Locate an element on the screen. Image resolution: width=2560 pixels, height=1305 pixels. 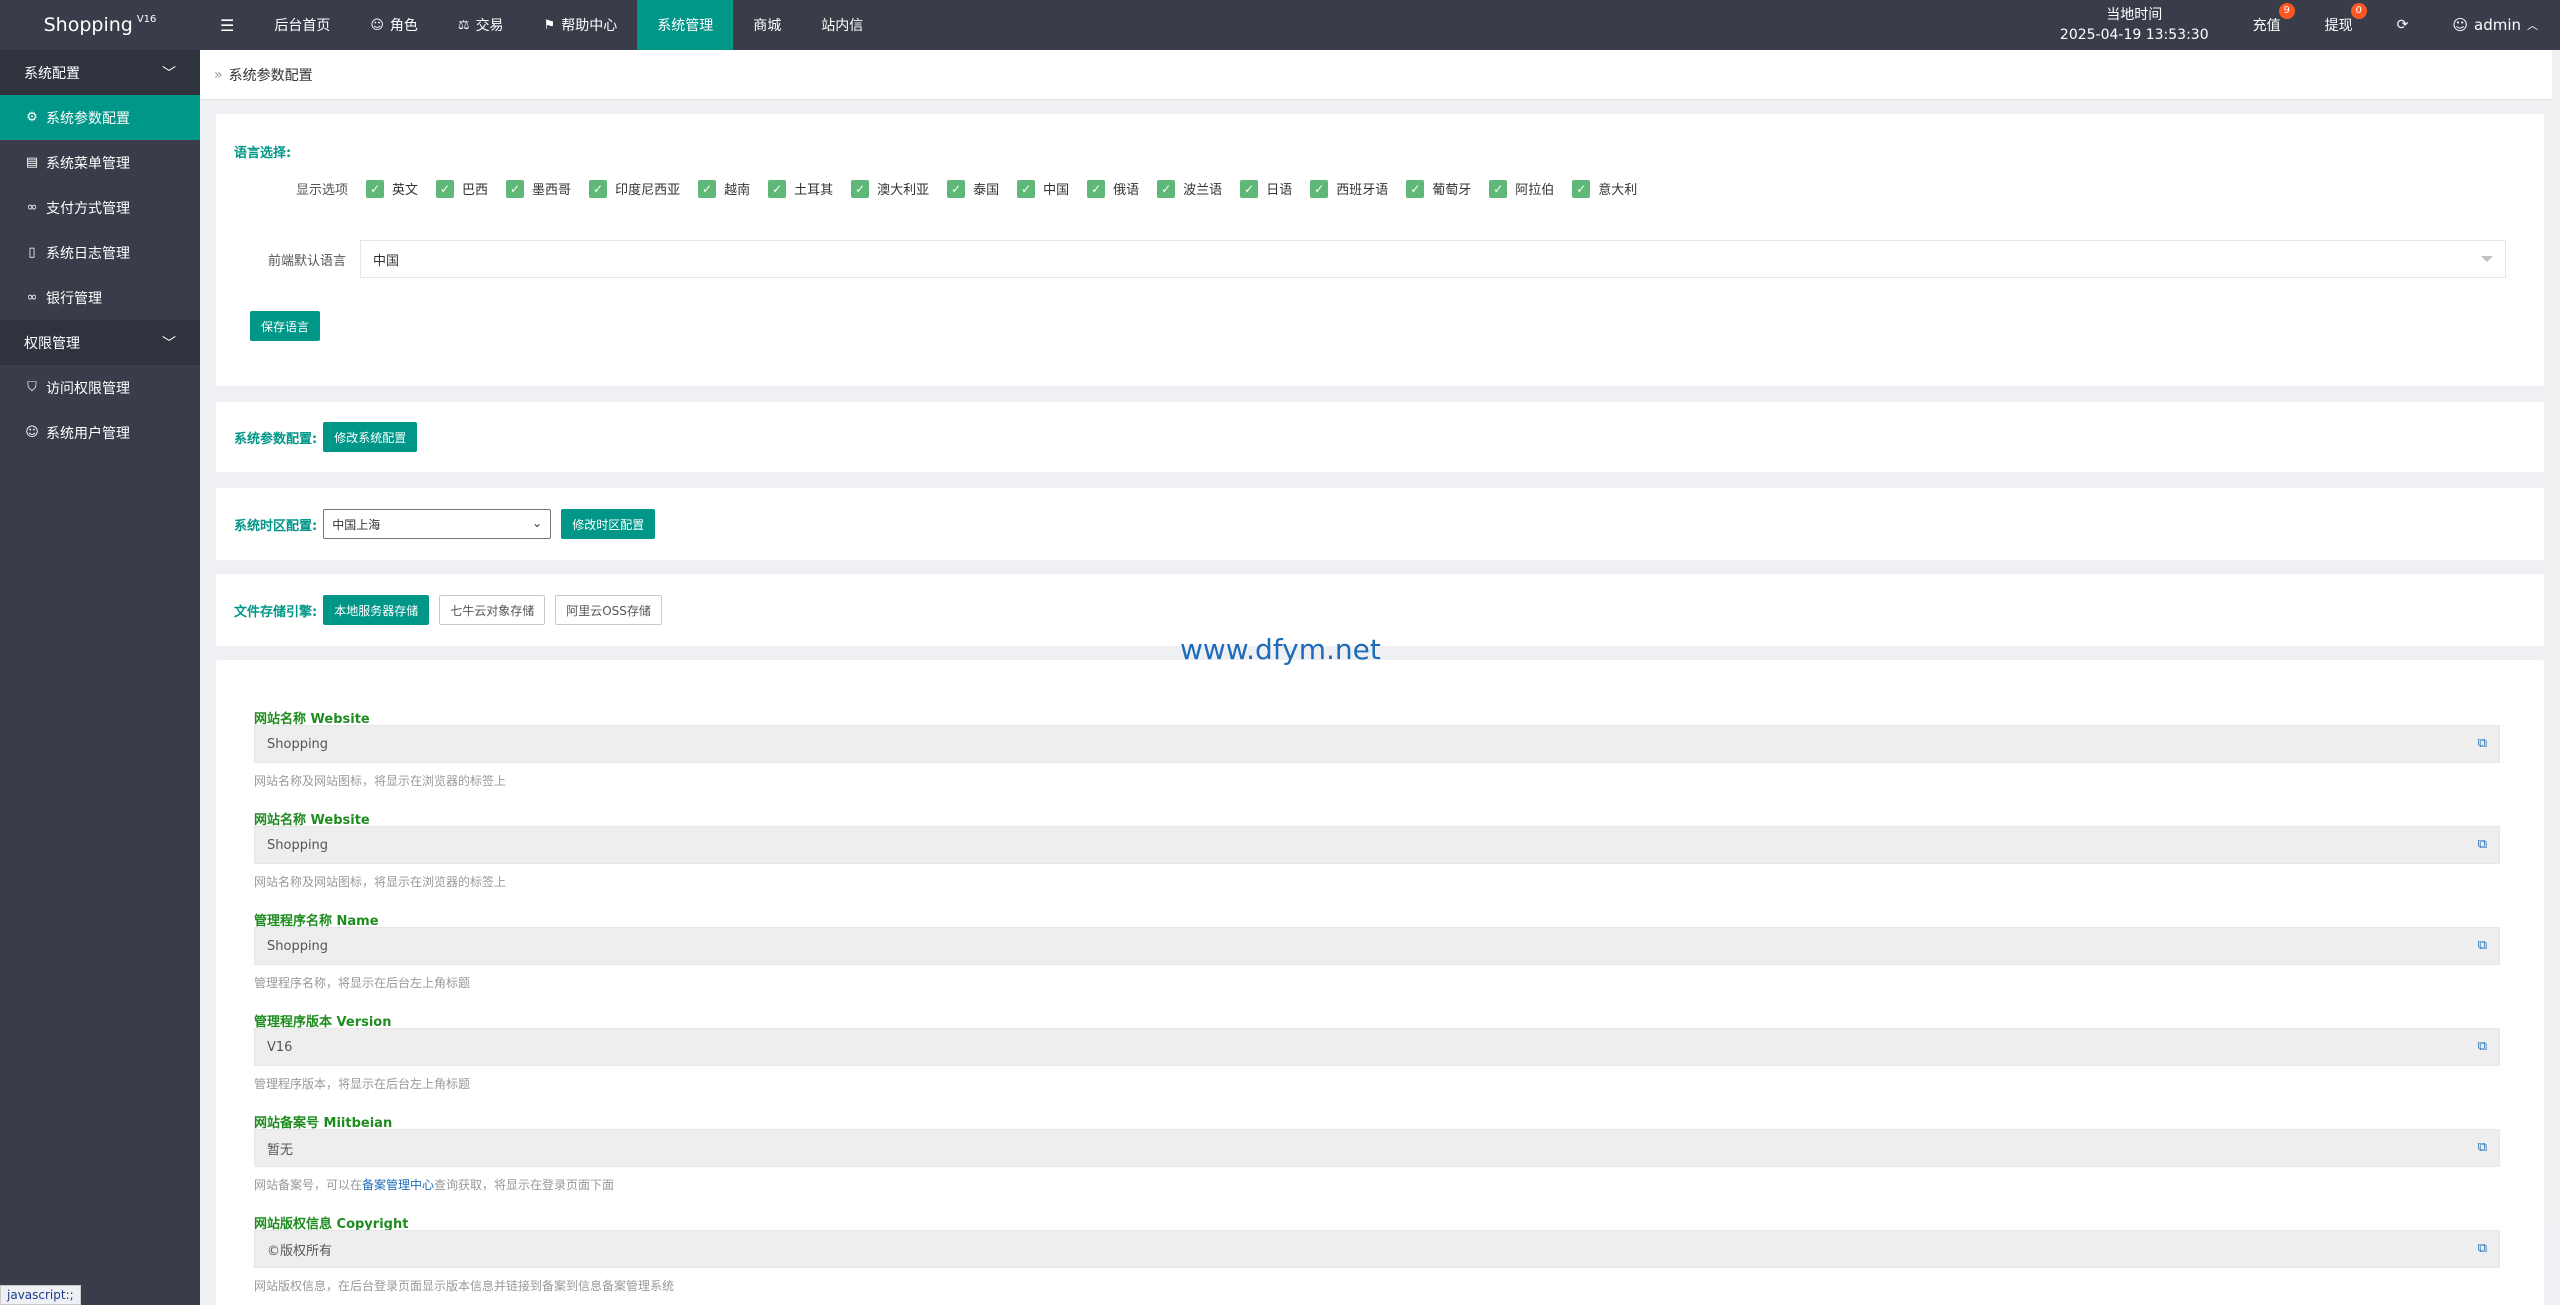
lang-checkbox: ✓ 葡萄牙 is located at coordinates (1438, 188).